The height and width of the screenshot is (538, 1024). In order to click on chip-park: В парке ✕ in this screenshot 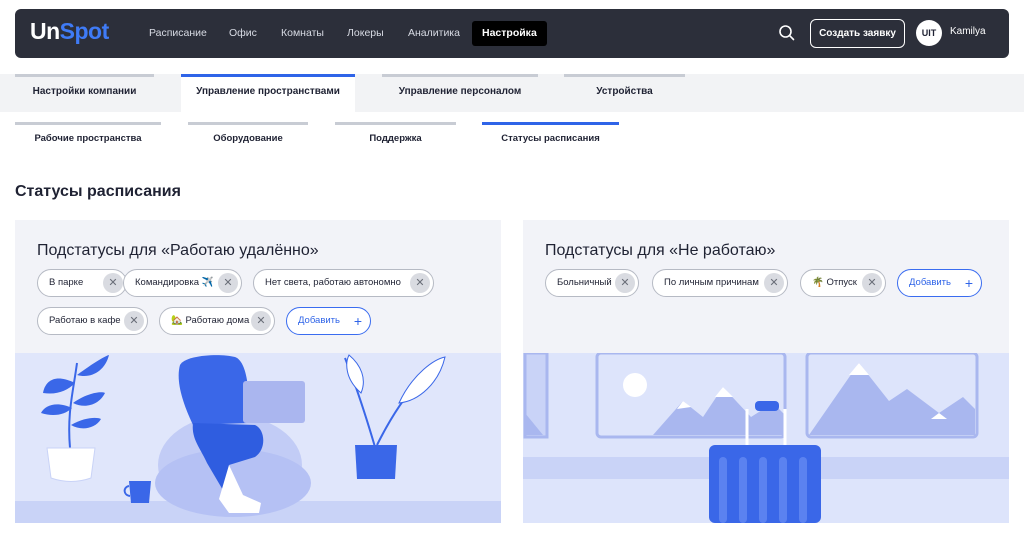, I will do `click(82, 283)`.